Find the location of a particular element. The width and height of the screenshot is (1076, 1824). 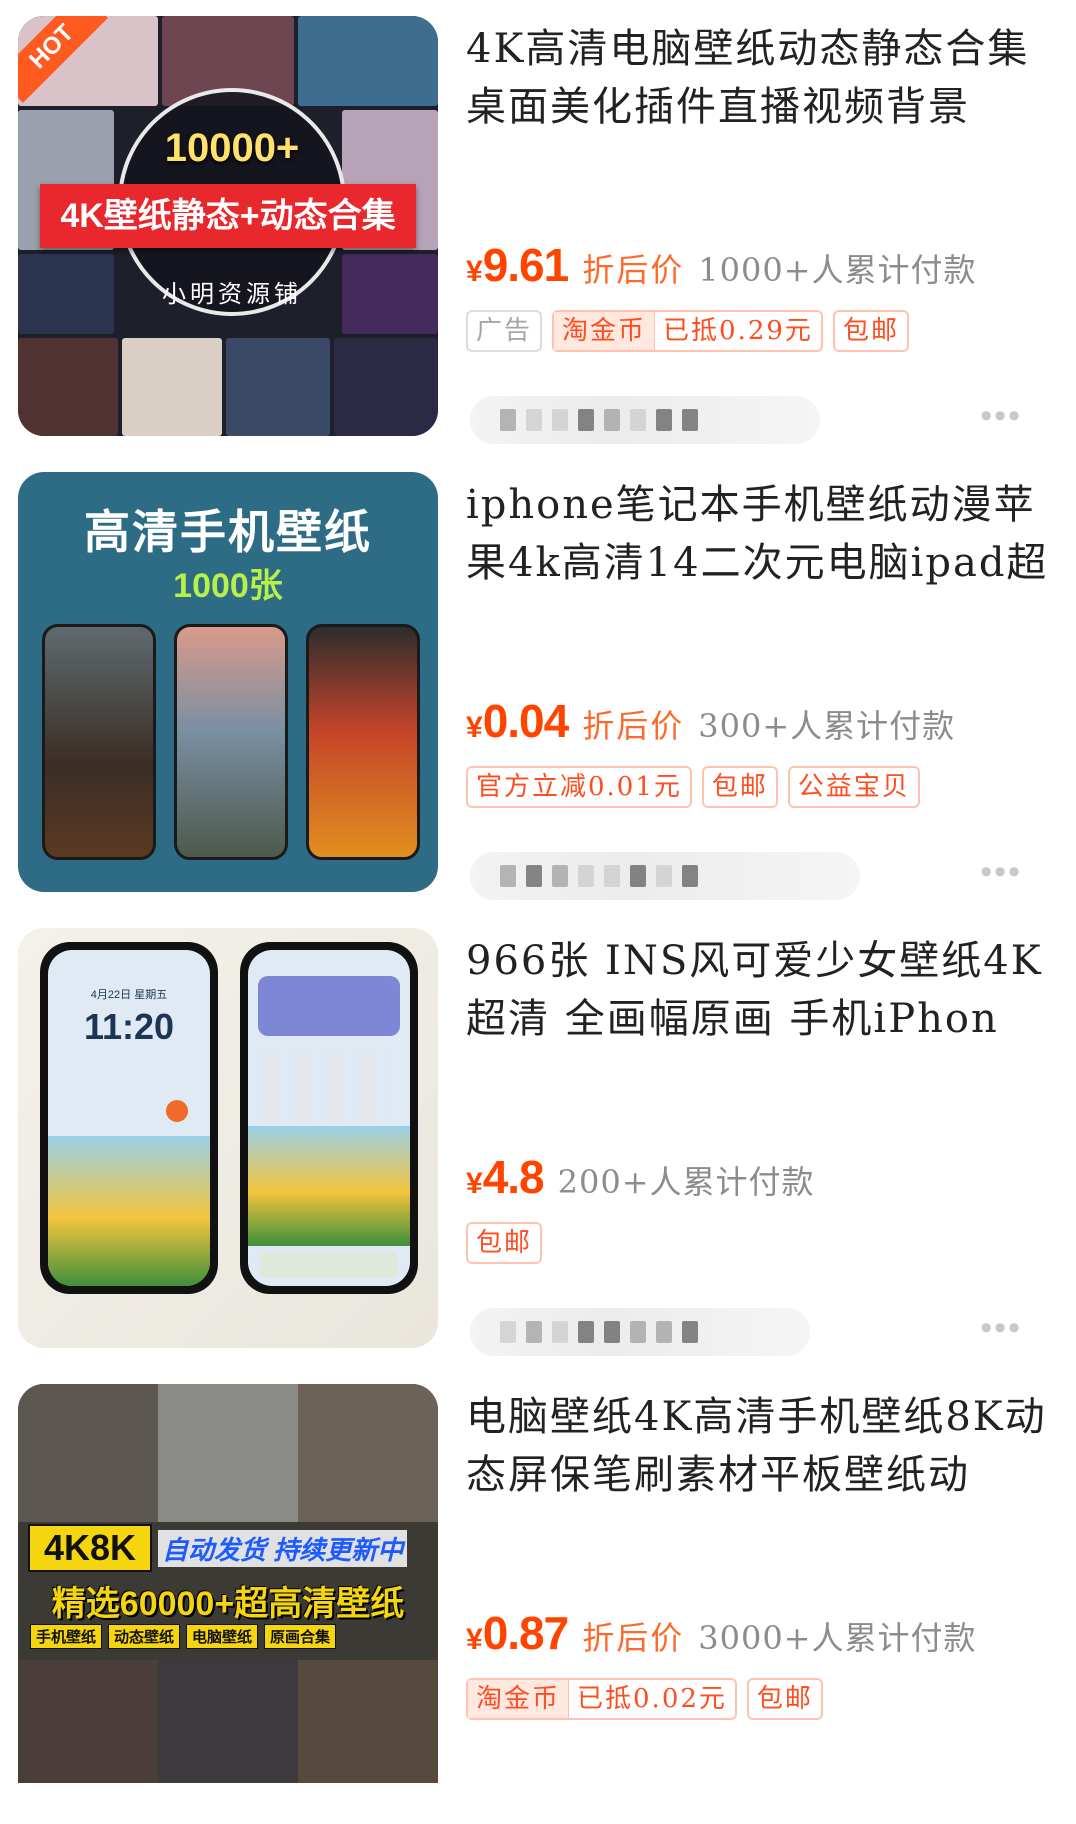

price-value: 0.87 is located at coordinates (526, 1633).